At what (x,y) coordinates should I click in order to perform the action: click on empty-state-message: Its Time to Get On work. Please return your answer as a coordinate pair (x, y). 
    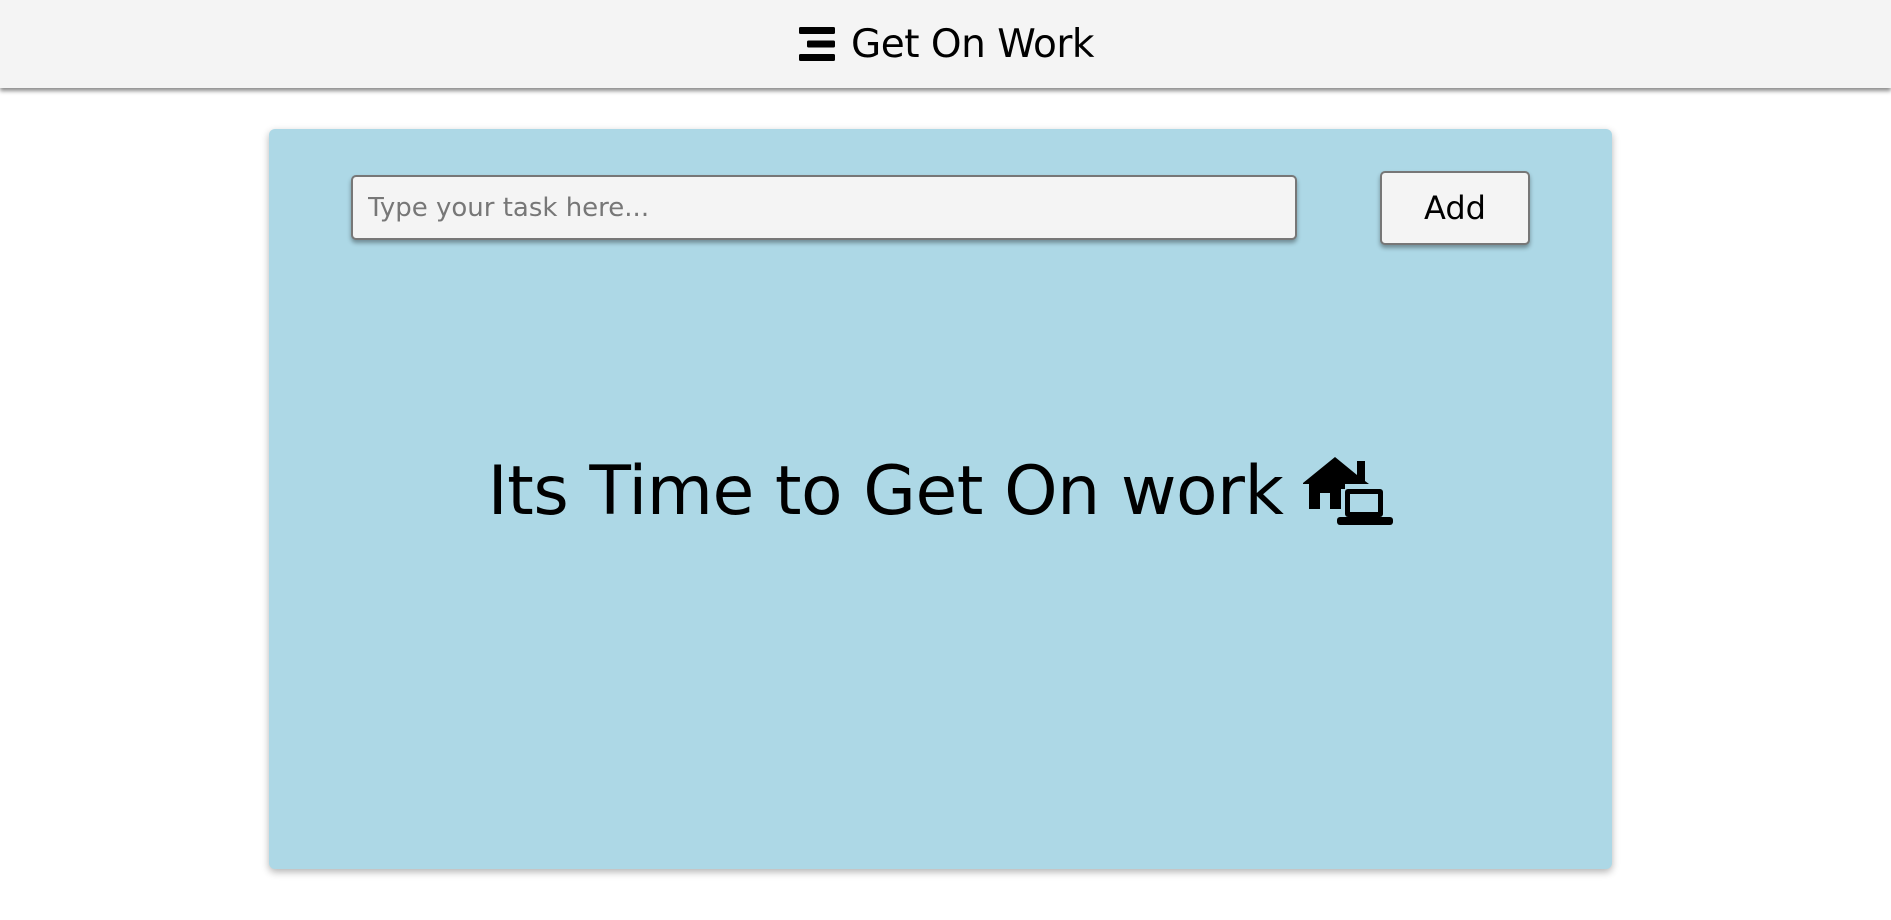
    Looking at the image, I should click on (885, 491).